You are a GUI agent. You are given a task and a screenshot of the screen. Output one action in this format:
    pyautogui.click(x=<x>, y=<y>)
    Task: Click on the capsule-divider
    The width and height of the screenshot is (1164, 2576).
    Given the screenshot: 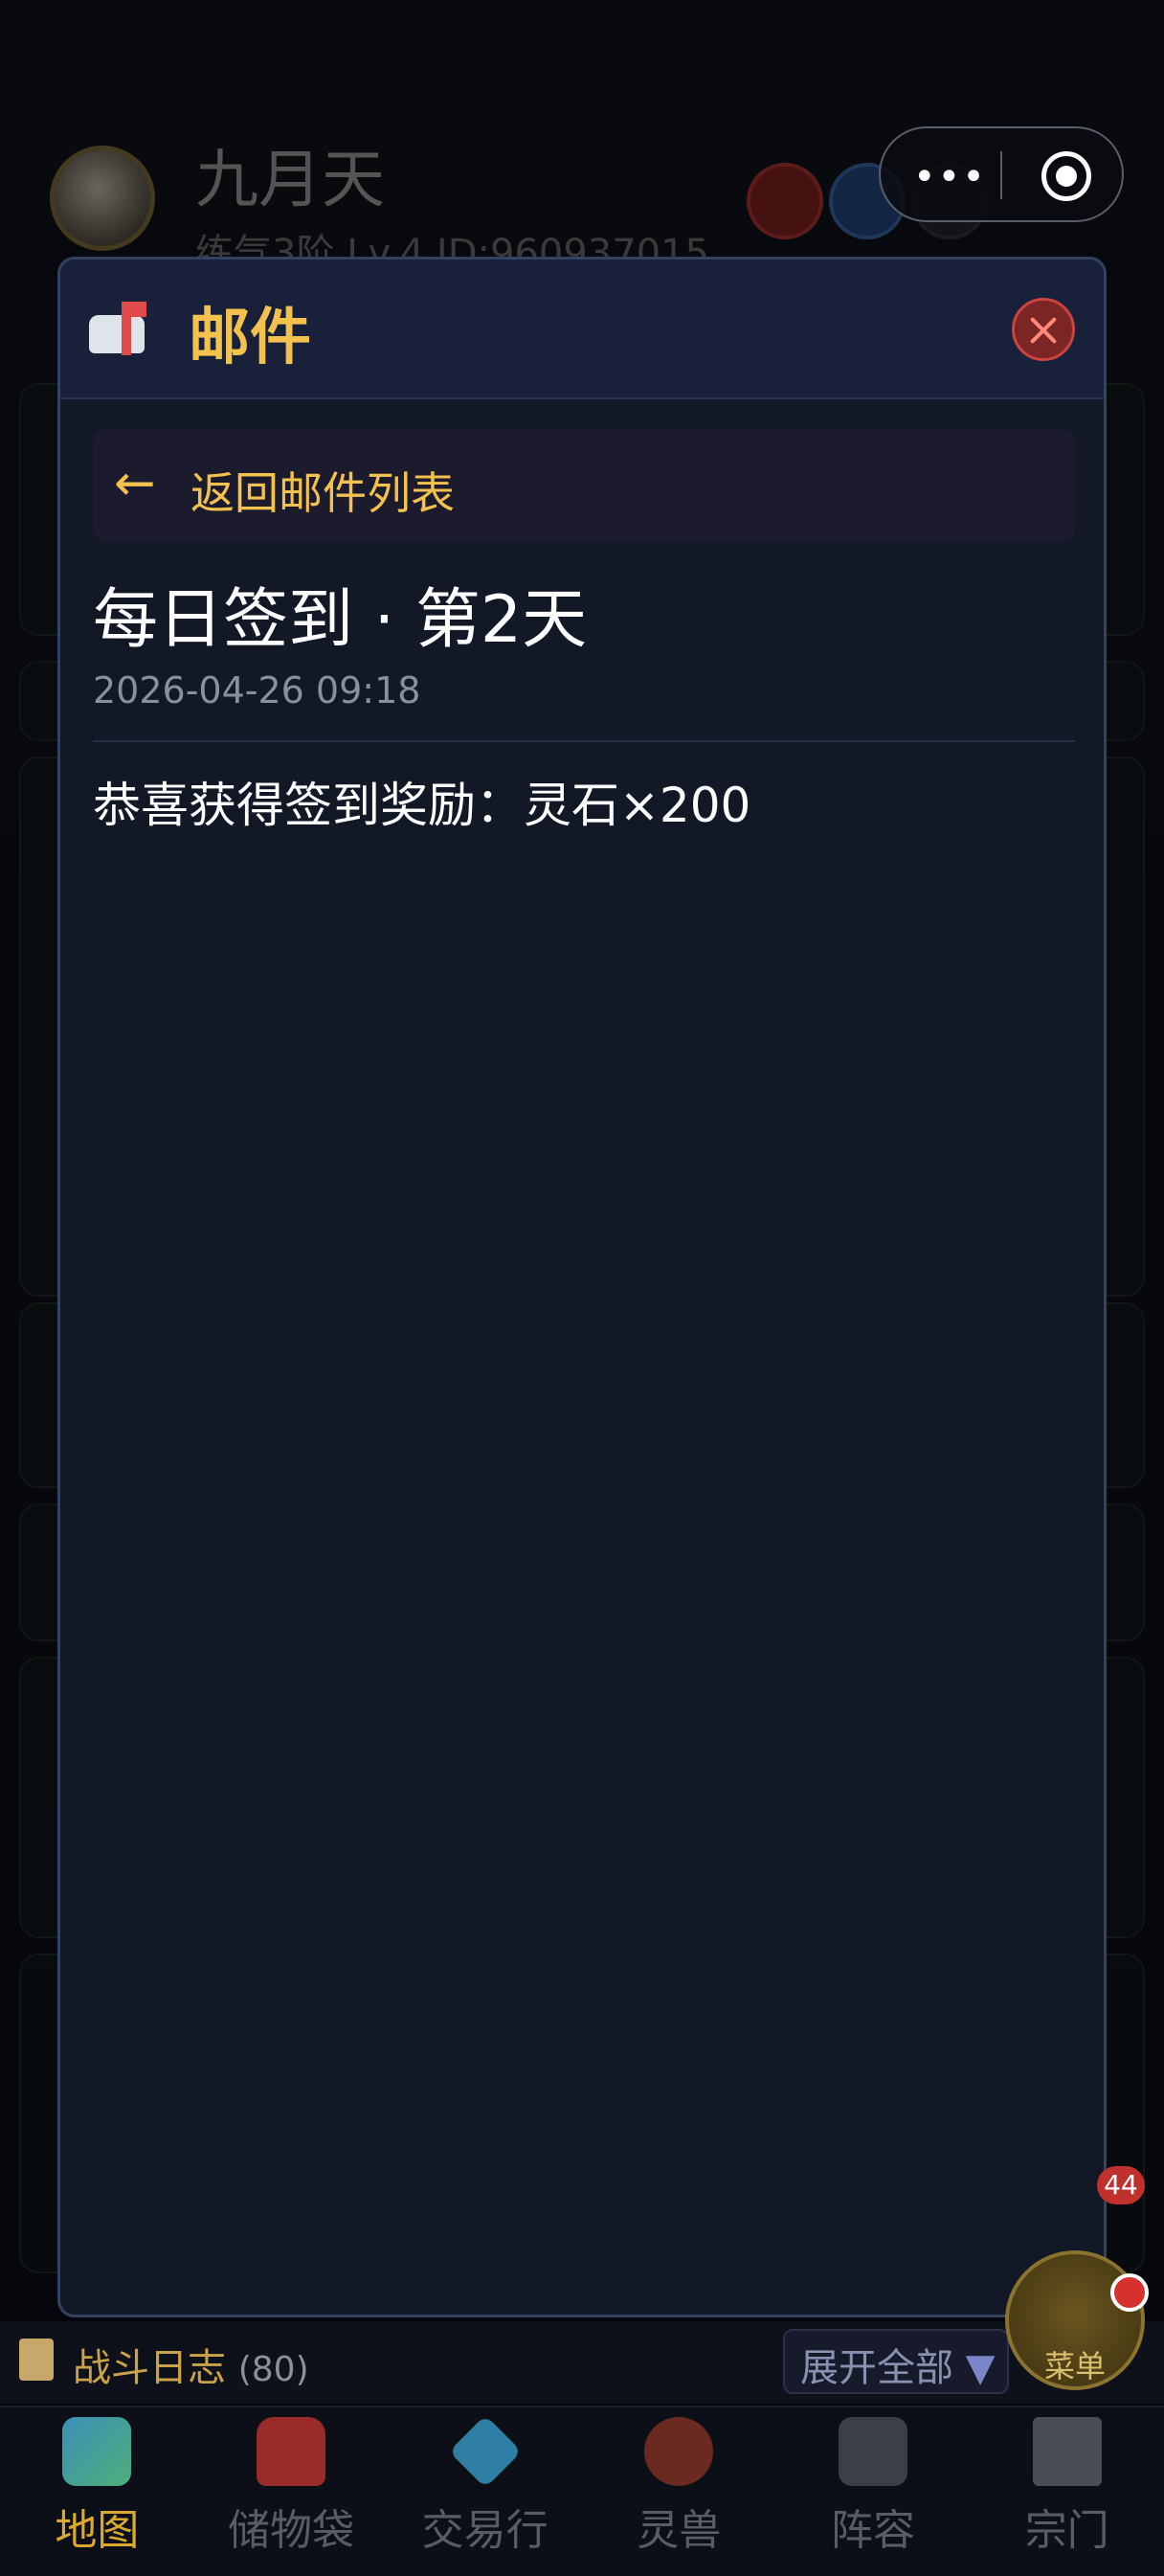 What is the action you would take?
    pyautogui.click(x=1001, y=175)
    